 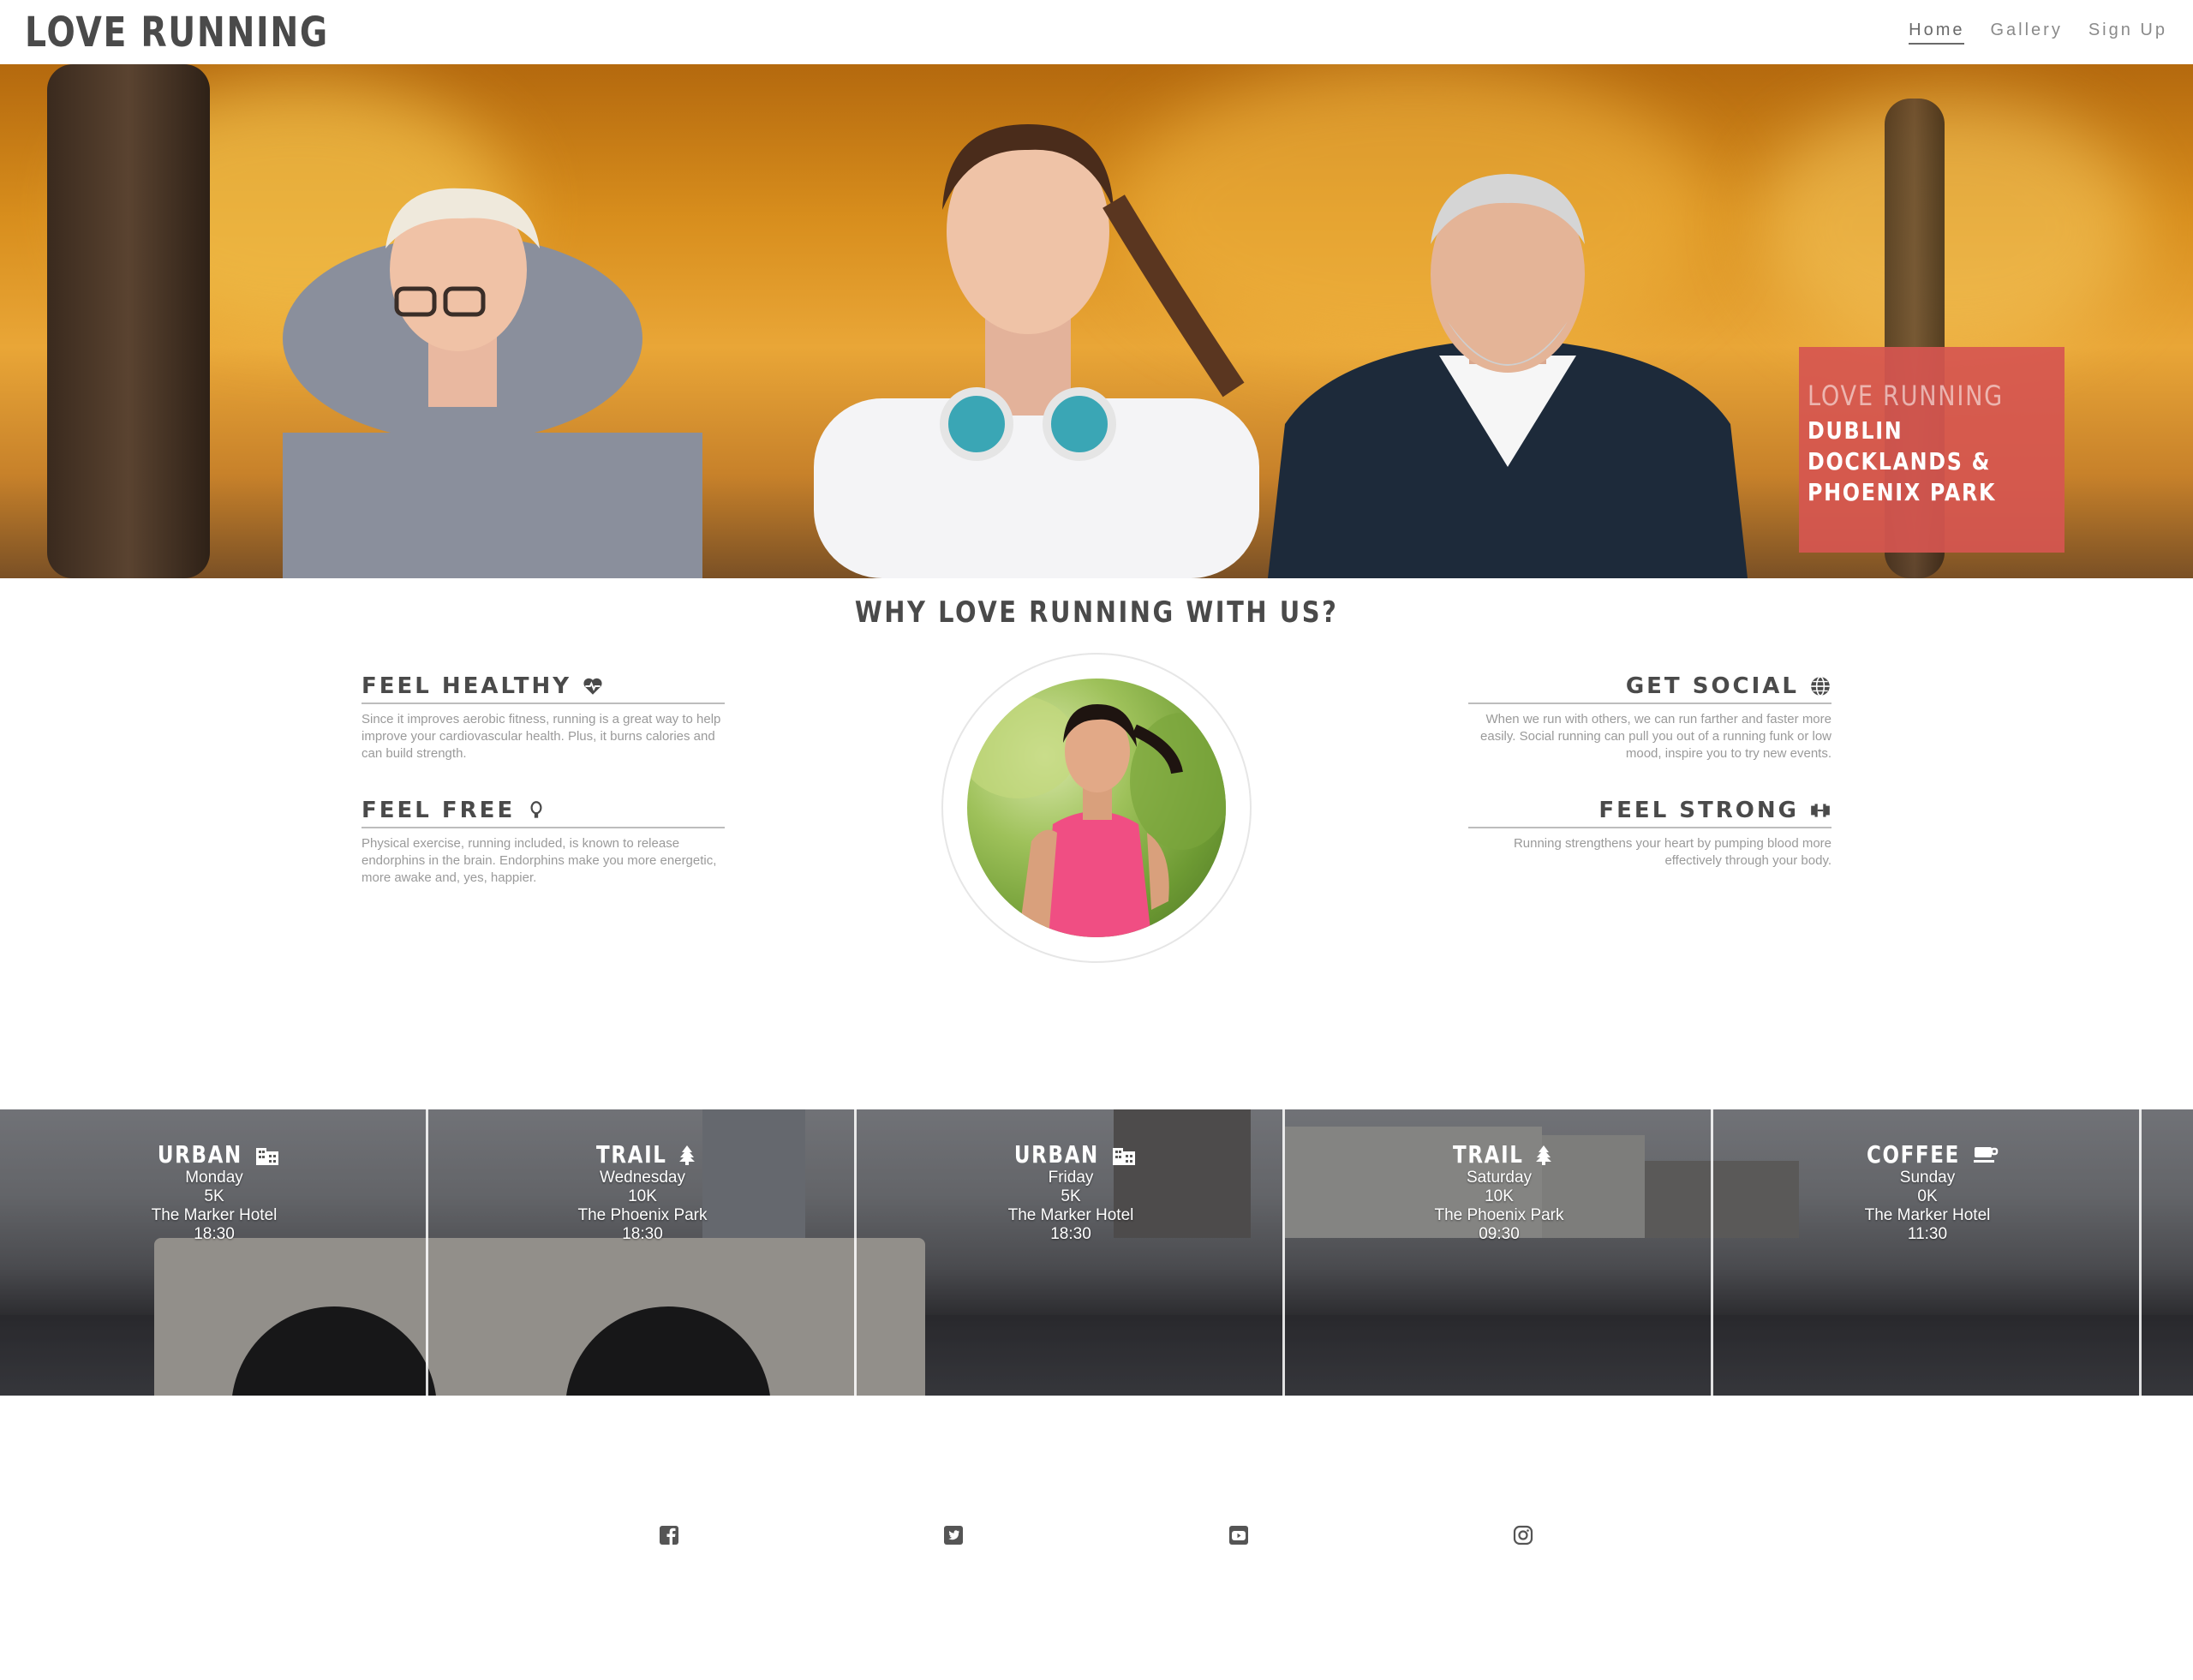 I want to click on hero-badge-subtitle: DUBLIN DOCKLANDS & PHOENIX PARK, so click(x=1902, y=461).